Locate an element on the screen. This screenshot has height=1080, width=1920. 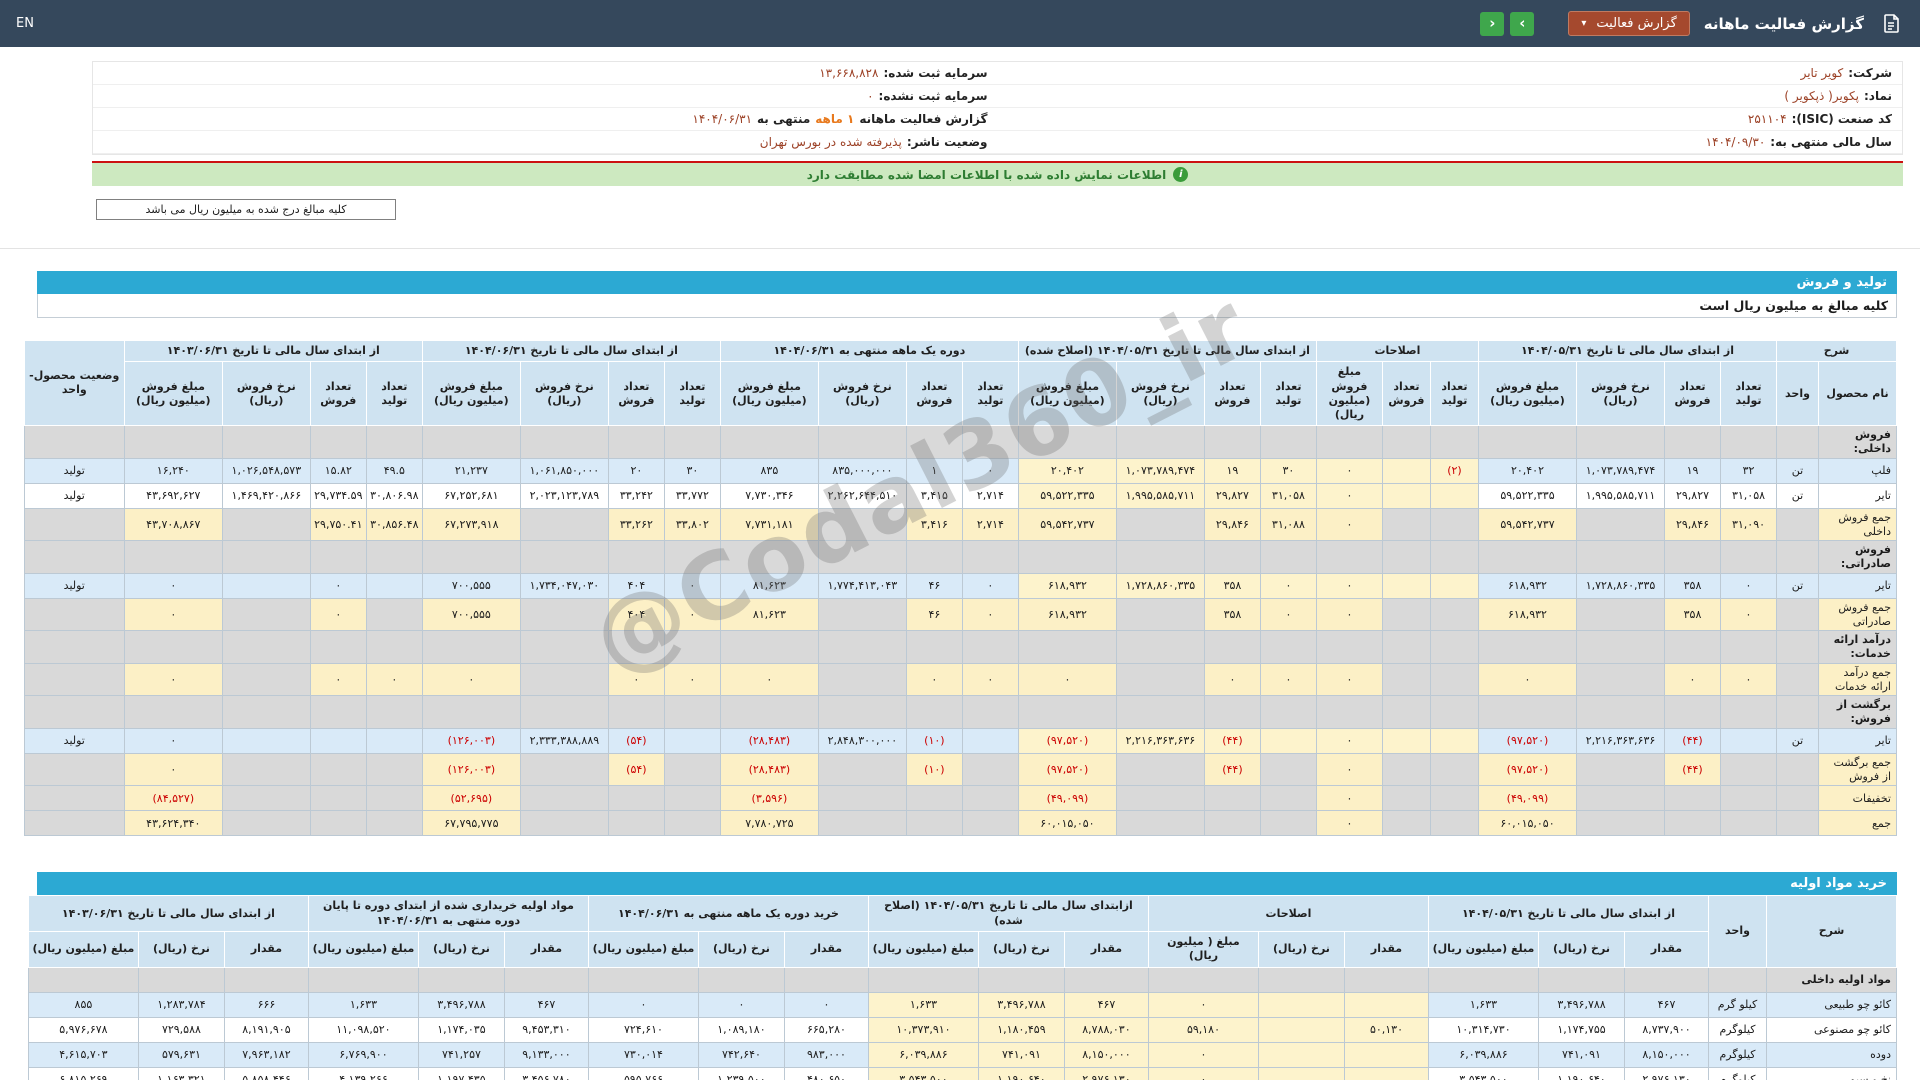
language-toggle: EN is located at coordinates (25, 23).